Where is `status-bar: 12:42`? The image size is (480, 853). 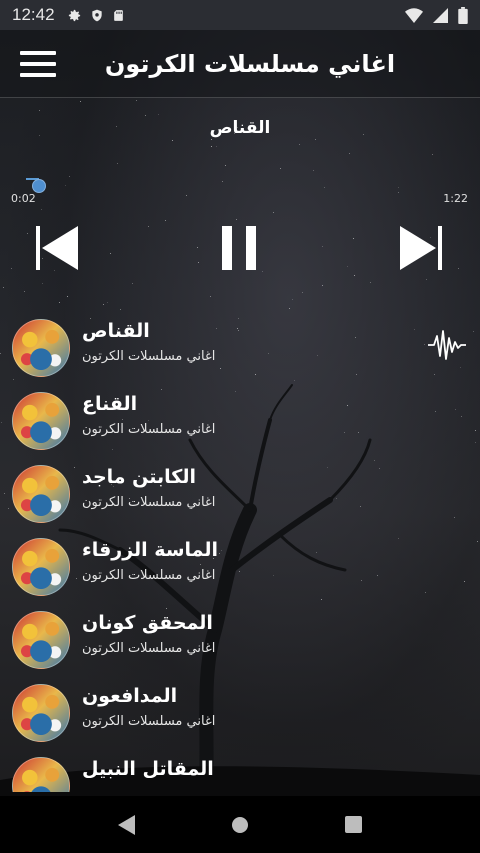
status-bar: 12:42 is located at coordinates (240, 15).